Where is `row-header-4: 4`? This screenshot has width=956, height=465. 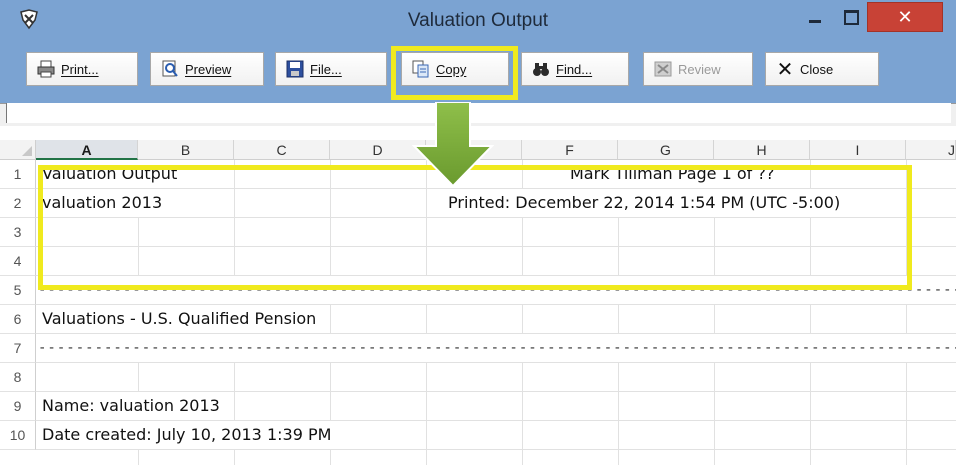
row-header-4: 4 is located at coordinates (18, 261).